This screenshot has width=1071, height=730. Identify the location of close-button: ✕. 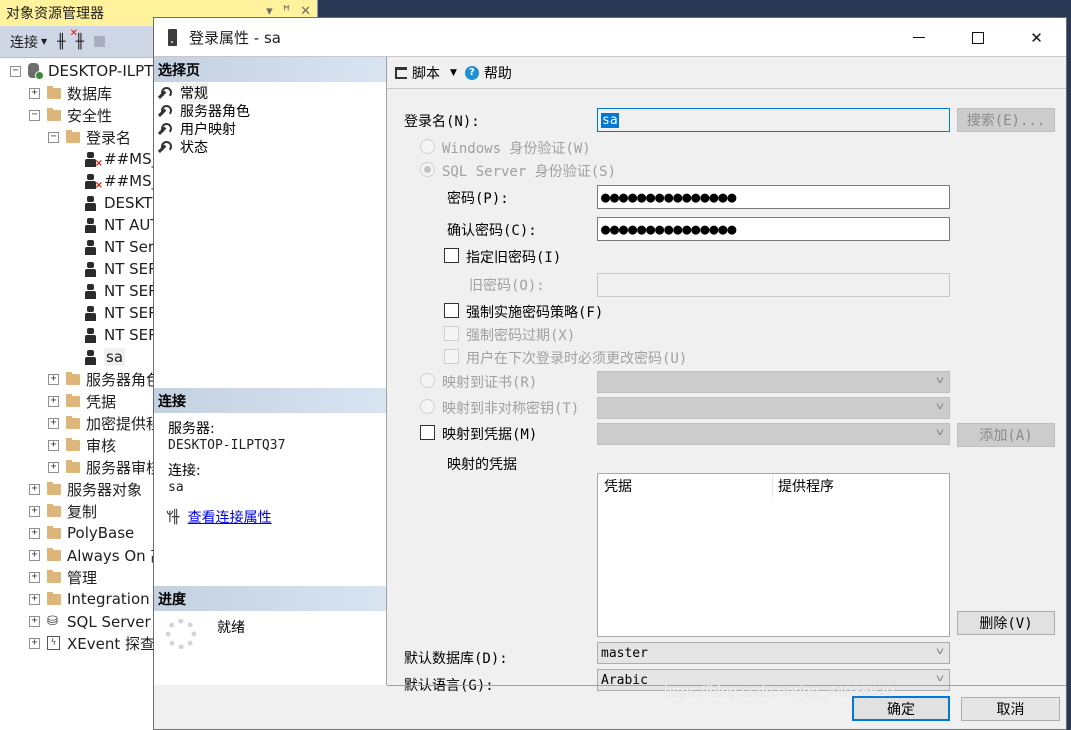
(1036, 37).